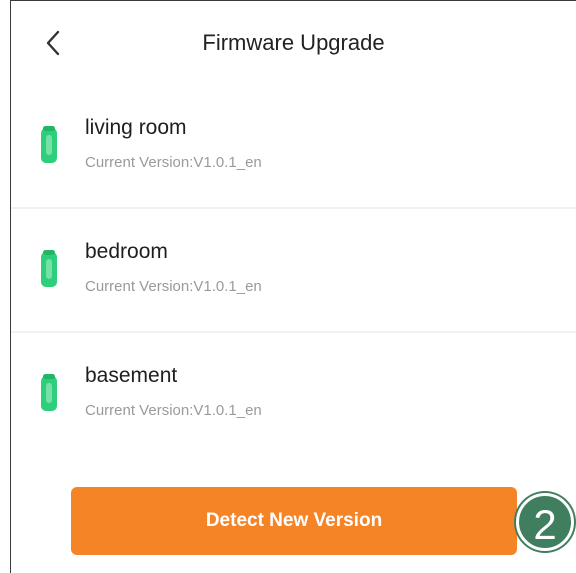 Image resolution: width=576 pixels, height=573 pixels. I want to click on top-bar: Firmware Upgrade, so click(293, 43).